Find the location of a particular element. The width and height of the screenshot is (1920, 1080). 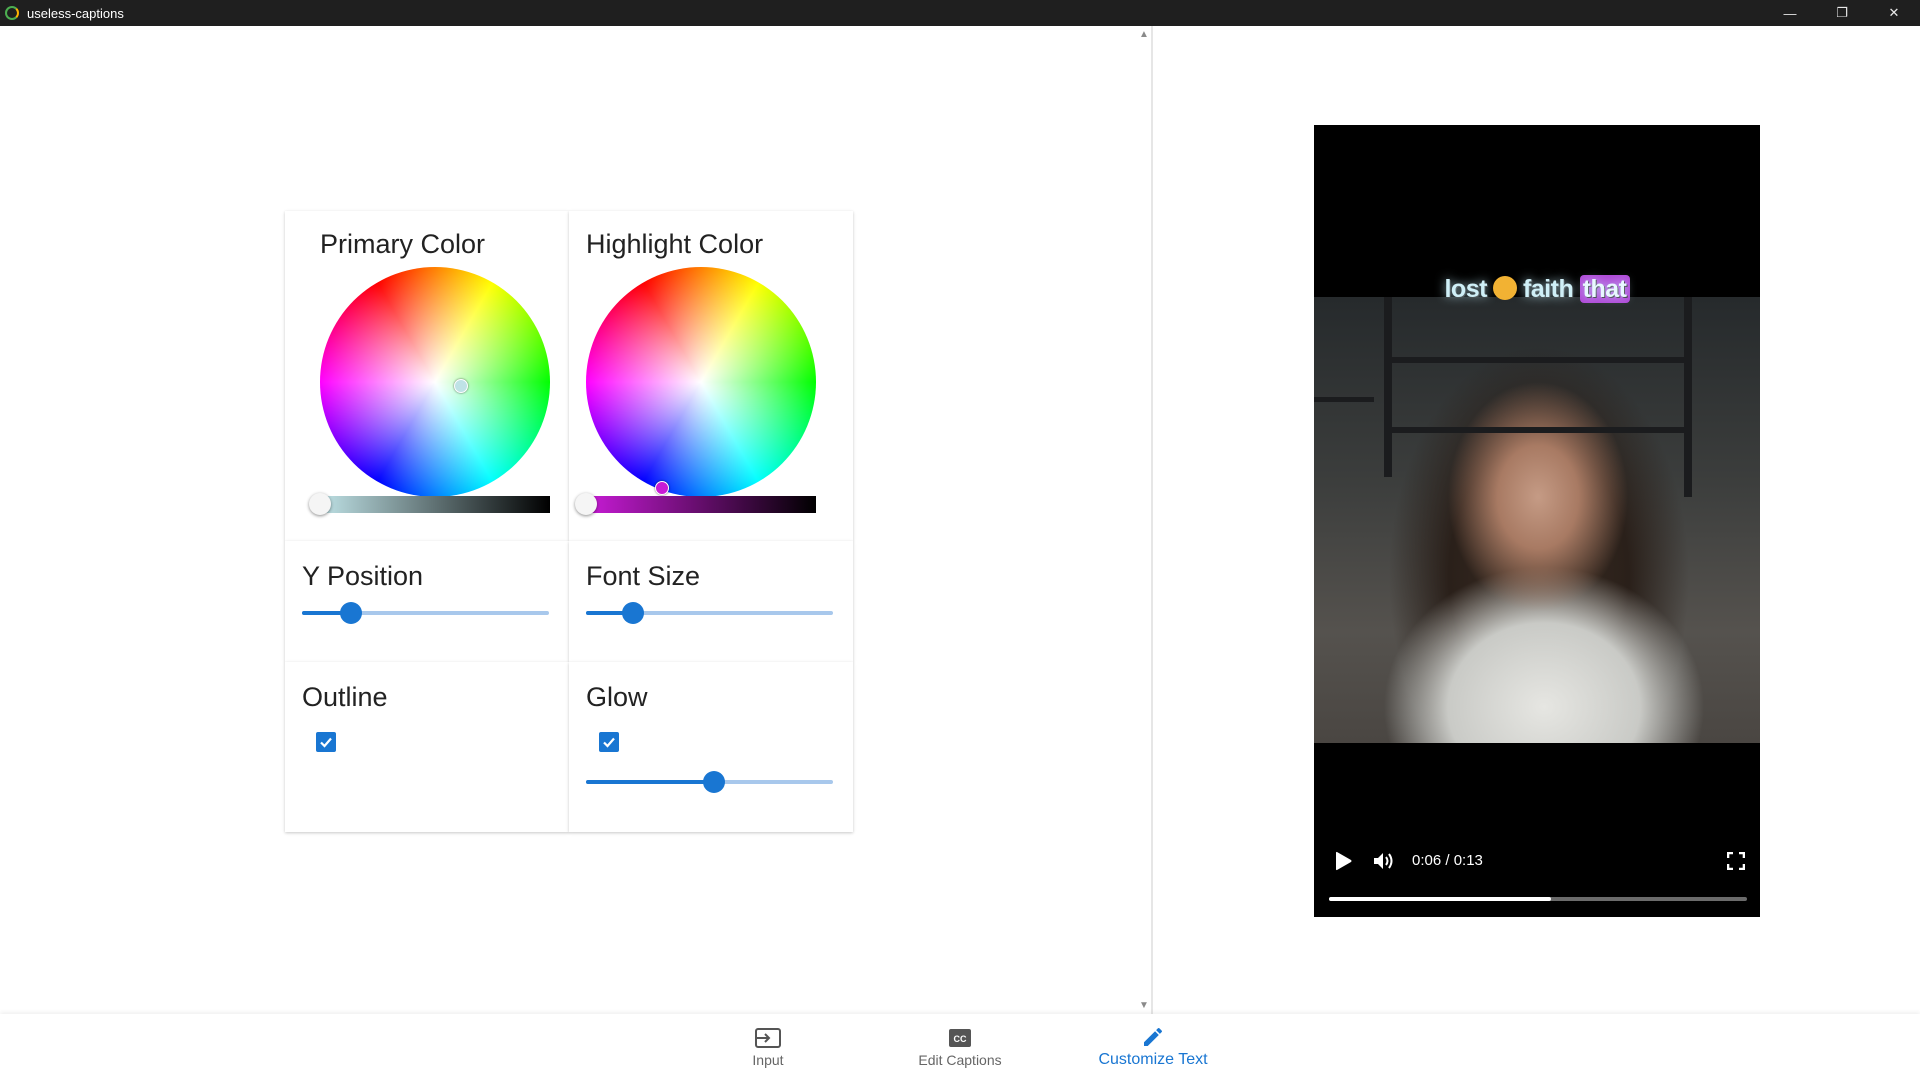

caption-word: lost is located at coordinates (1465, 289).